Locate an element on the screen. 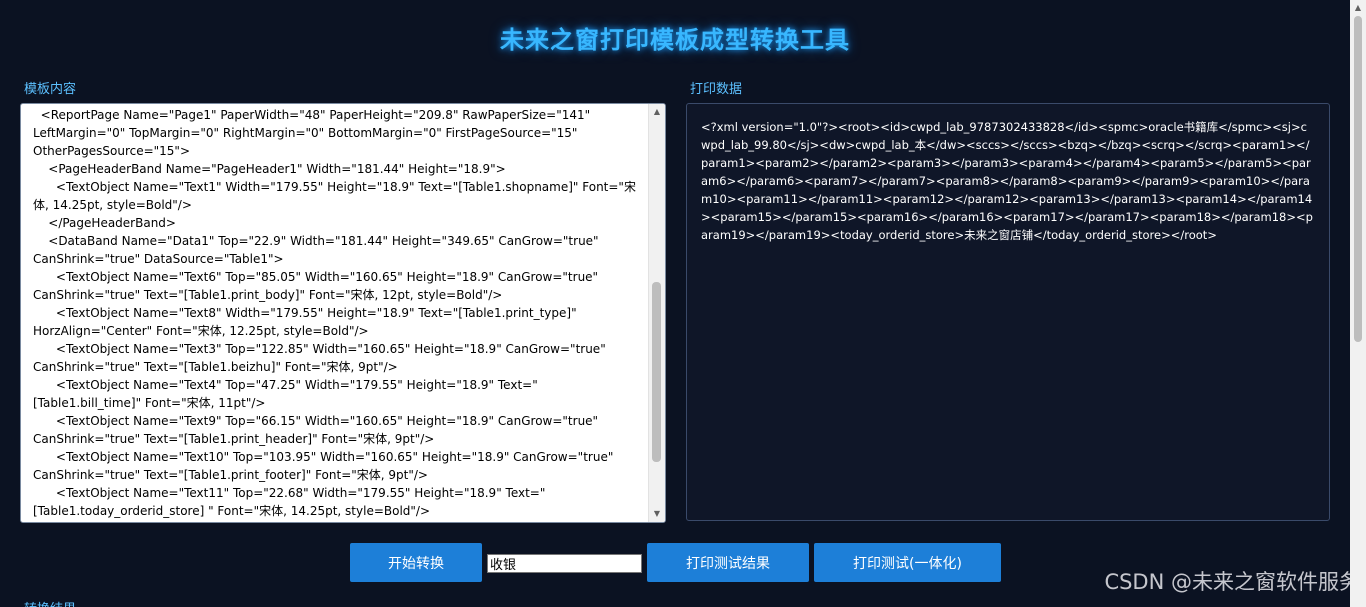 This screenshot has width=1366, height=607. template-scrollbar: ▲ ▼ is located at coordinates (656, 313).